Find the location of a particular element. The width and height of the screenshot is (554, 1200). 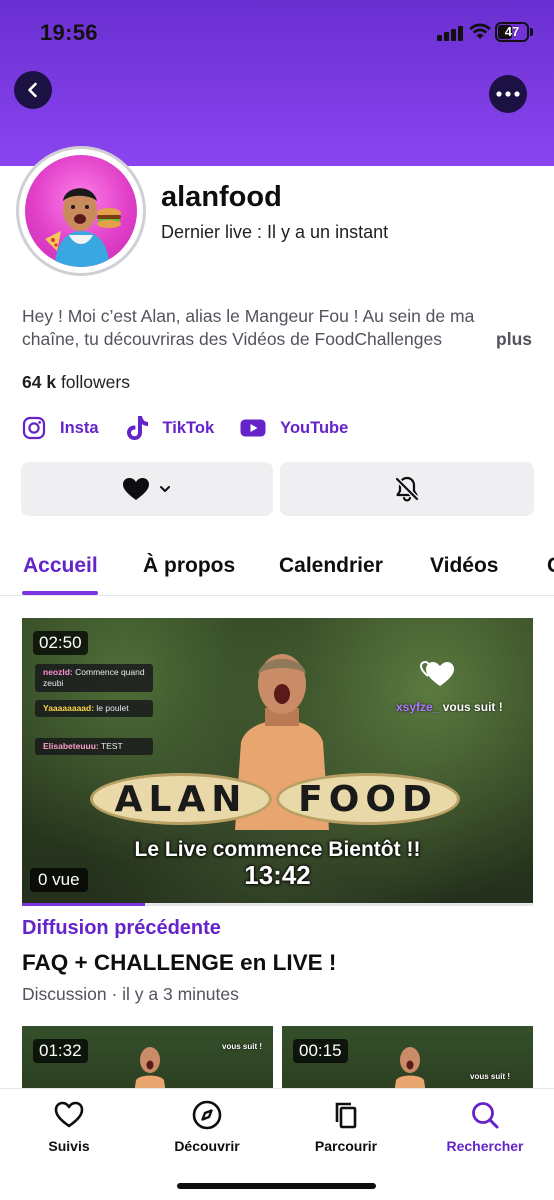

tabs-divider is located at coordinates (277, 595).